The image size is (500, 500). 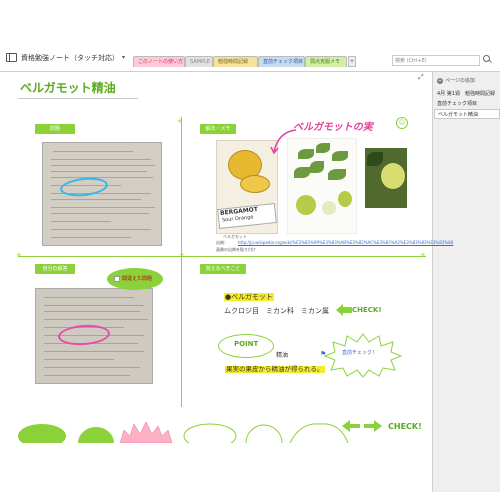 I want to click on mistake-checkbox, so click(x=117, y=279).